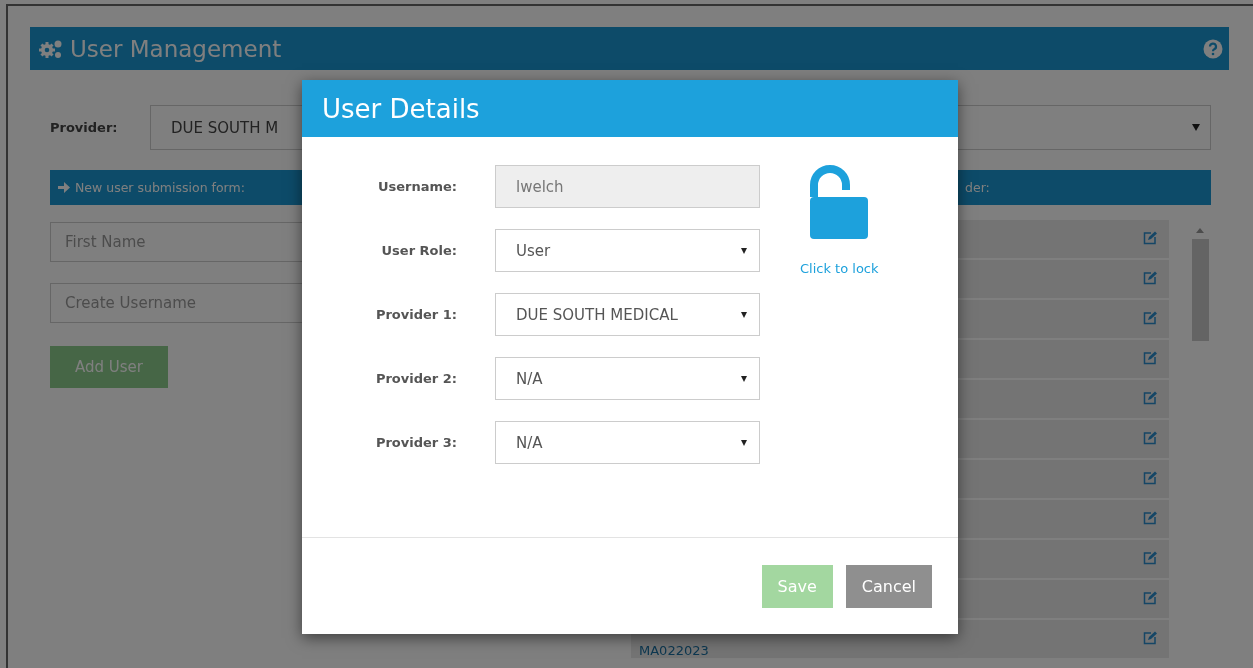 The width and height of the screenshot is (1253, 668). I want to click on field-label: Username:, so click(416, 186).